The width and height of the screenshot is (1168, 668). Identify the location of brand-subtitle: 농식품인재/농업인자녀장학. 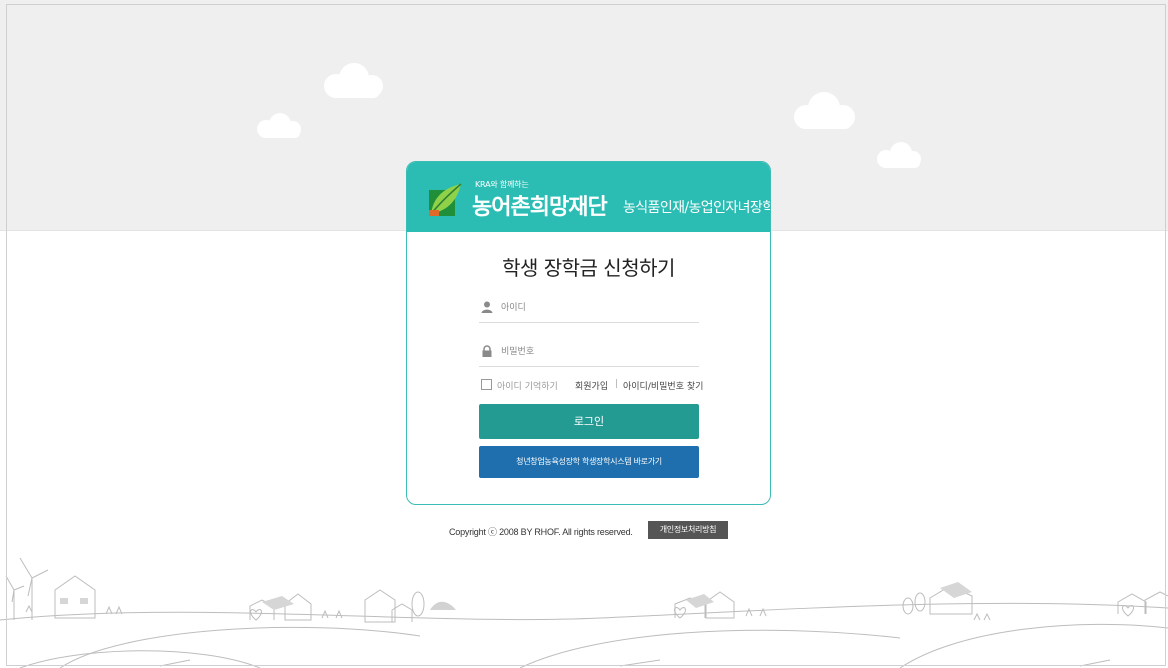
(697, 208).